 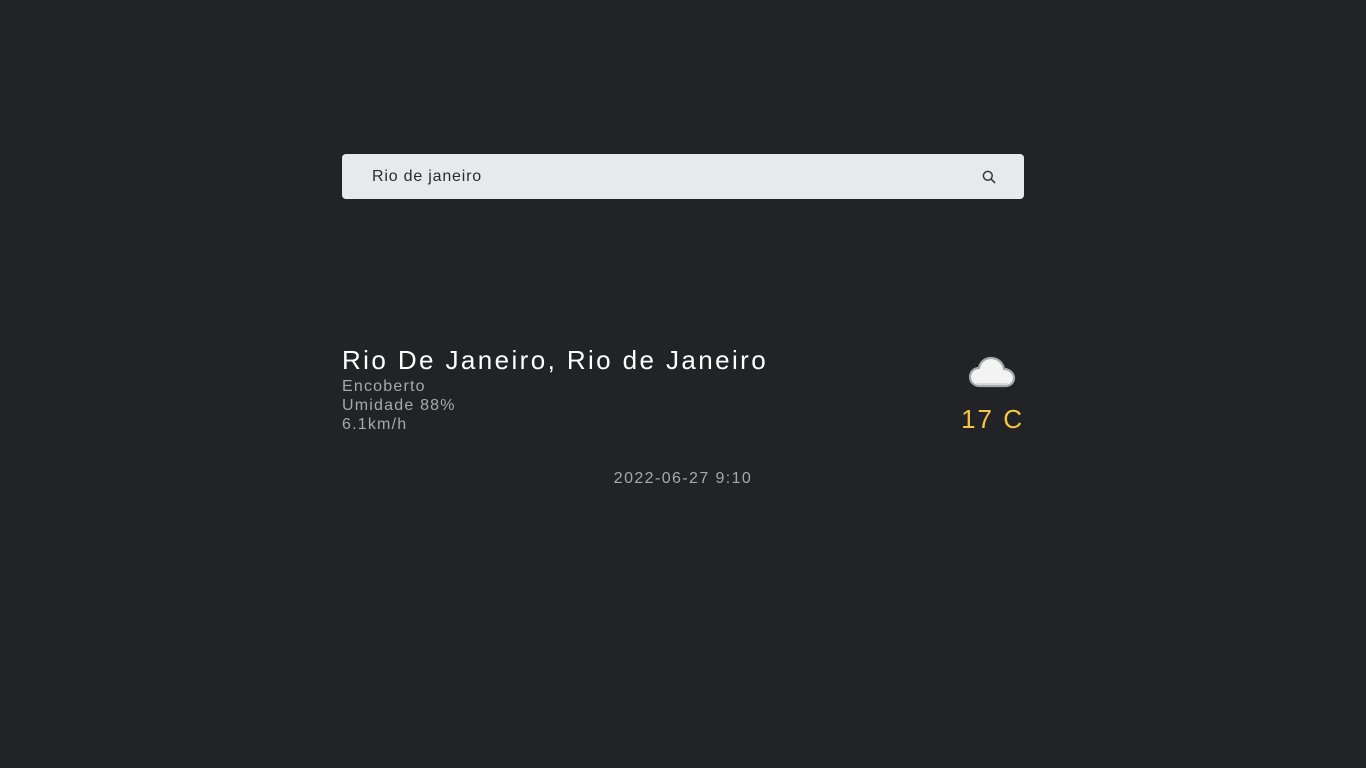 I want to click on location-title: Rio De Janeiro, Rio de Janeiro, so click(x=555, y=360).